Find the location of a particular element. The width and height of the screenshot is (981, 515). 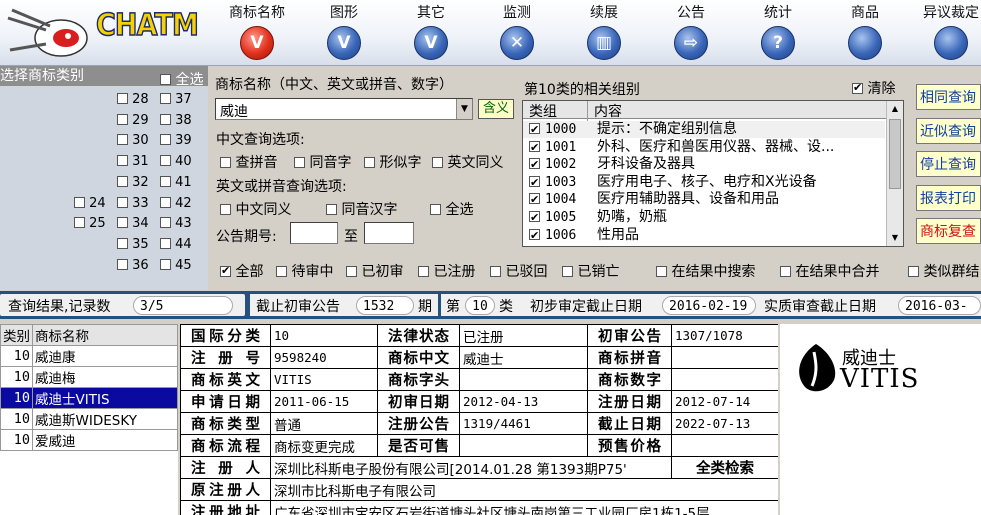

en-option-0: 中文同义 is located at coordinates (255, 209).